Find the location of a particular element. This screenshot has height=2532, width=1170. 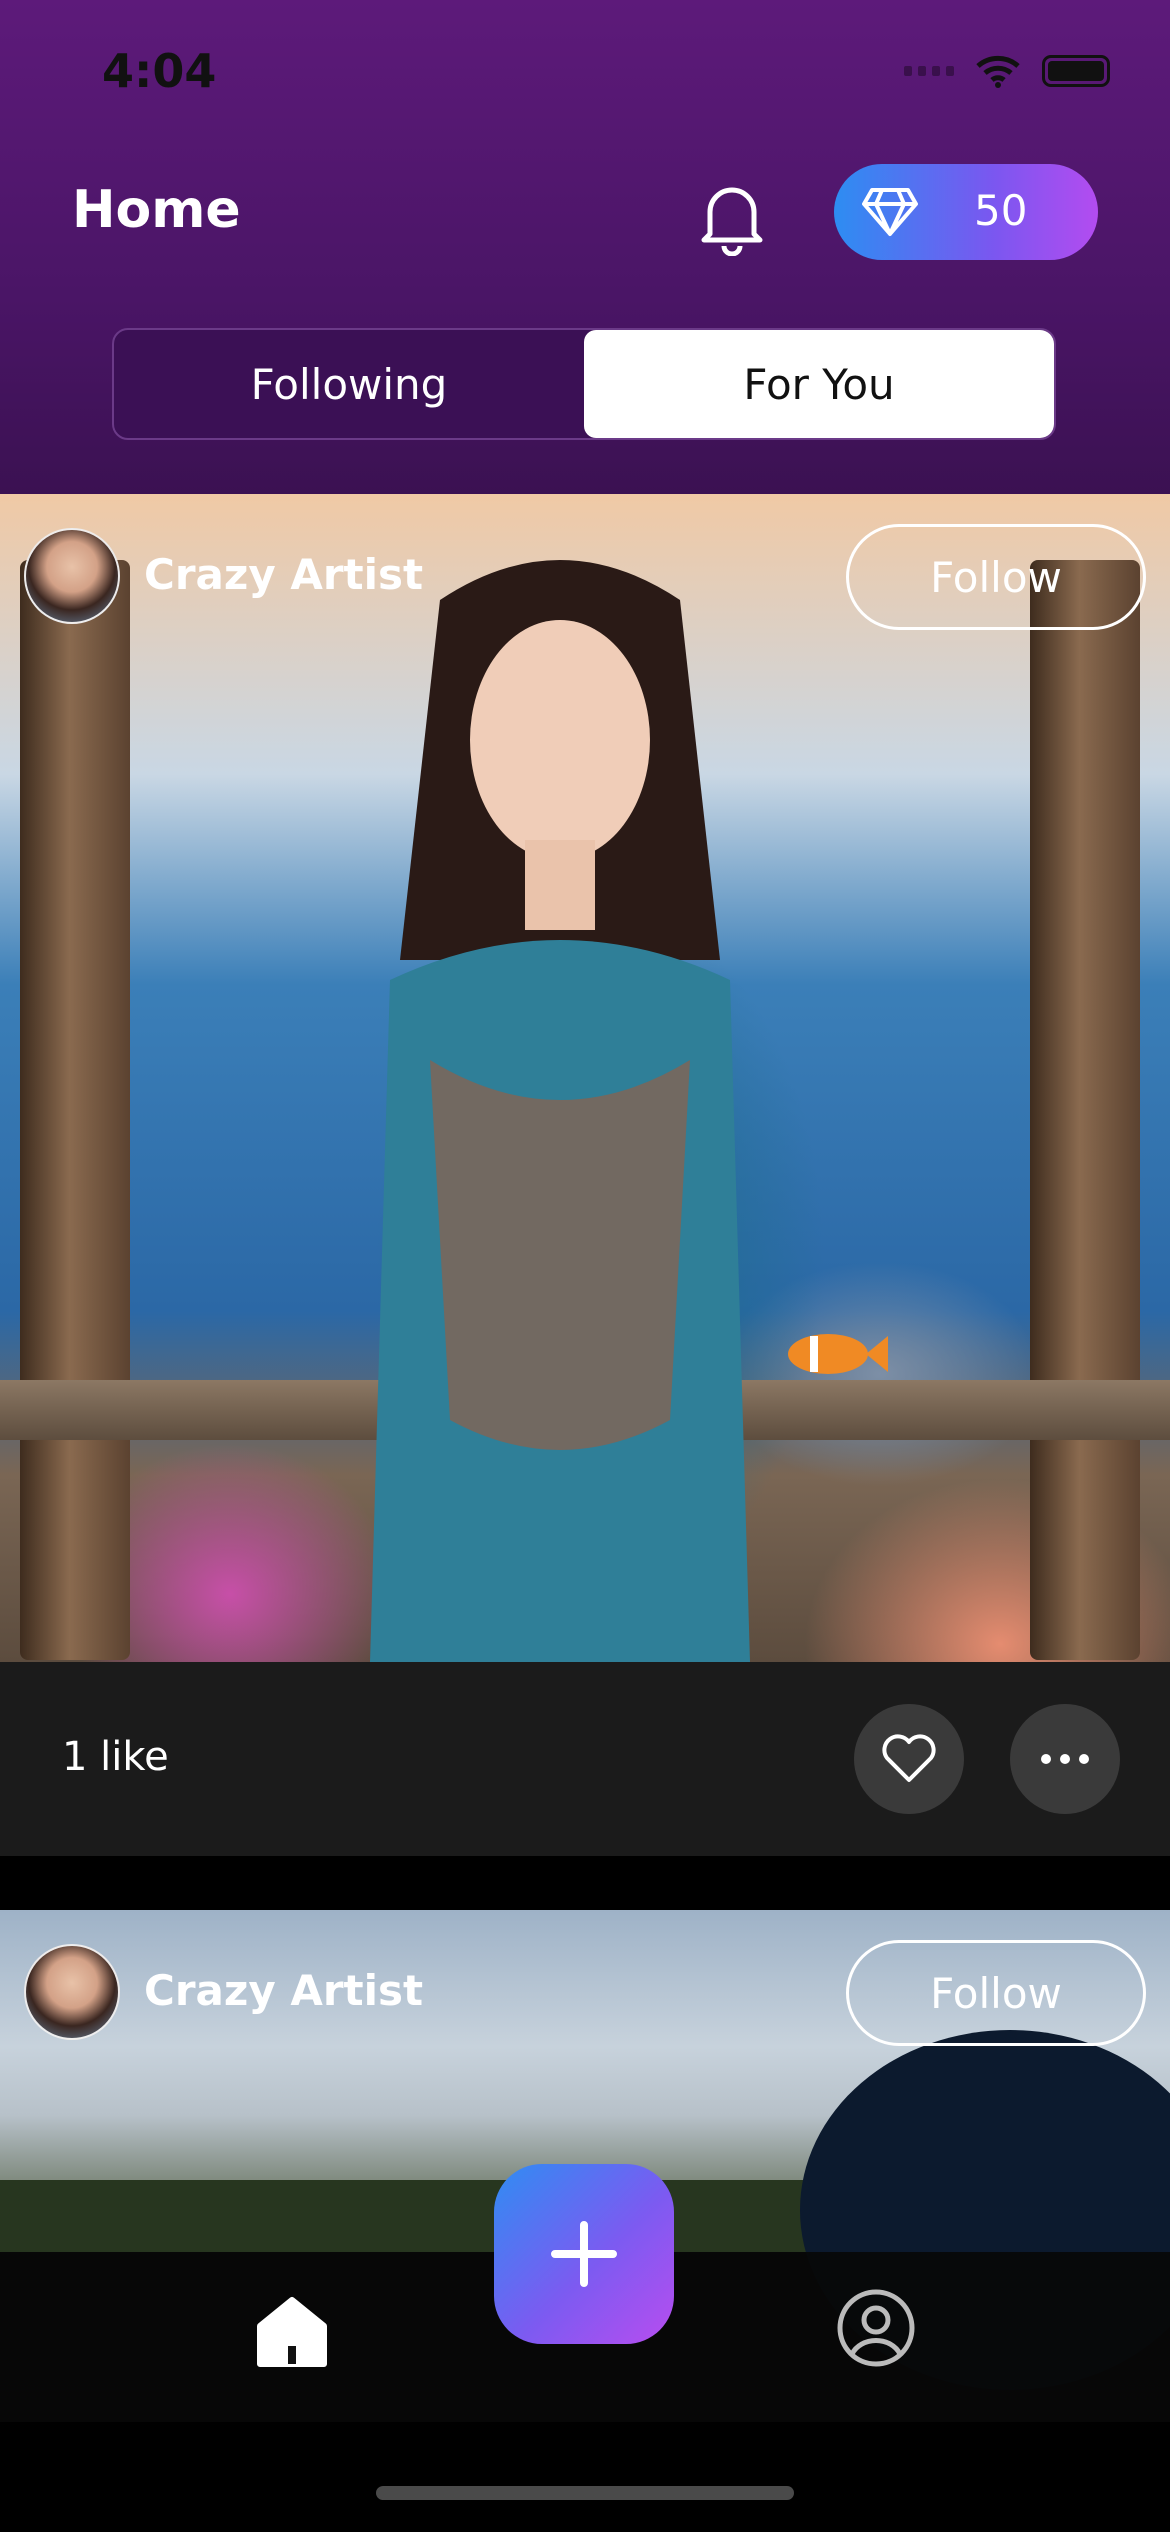

status-time: 4:04 is located at coordinates (159, 71).